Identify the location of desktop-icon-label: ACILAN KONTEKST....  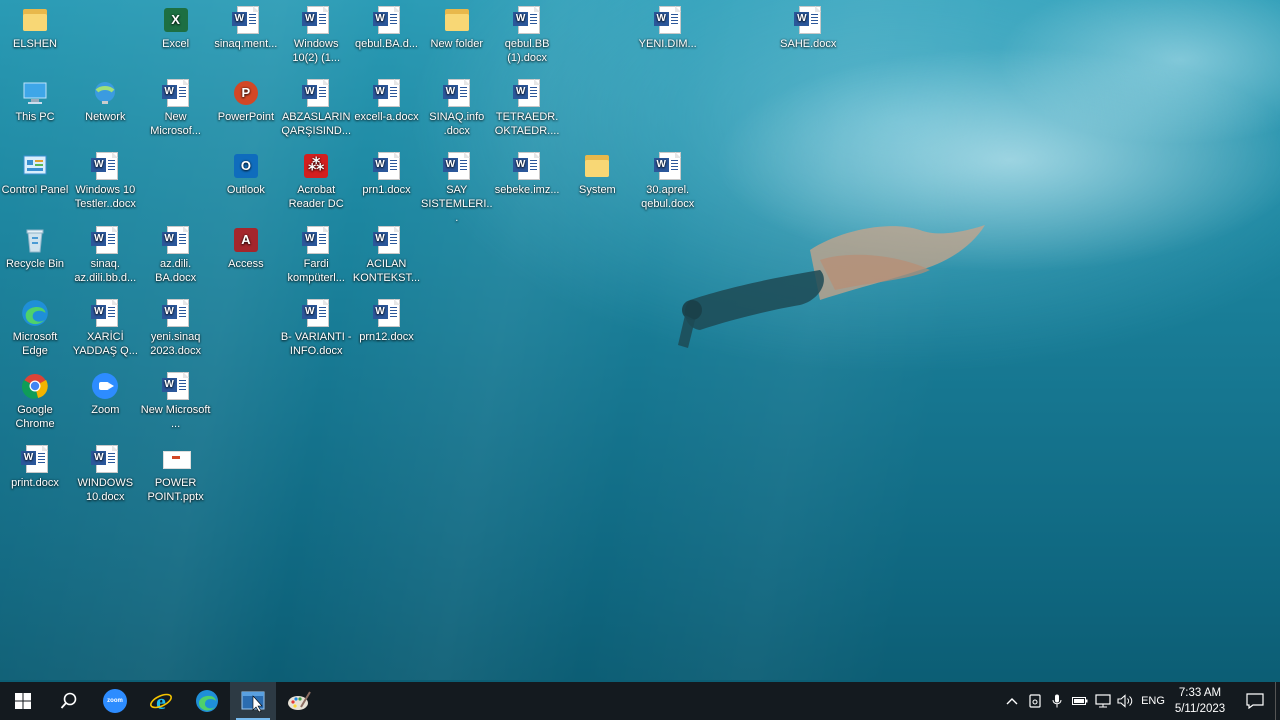
(386, 270).